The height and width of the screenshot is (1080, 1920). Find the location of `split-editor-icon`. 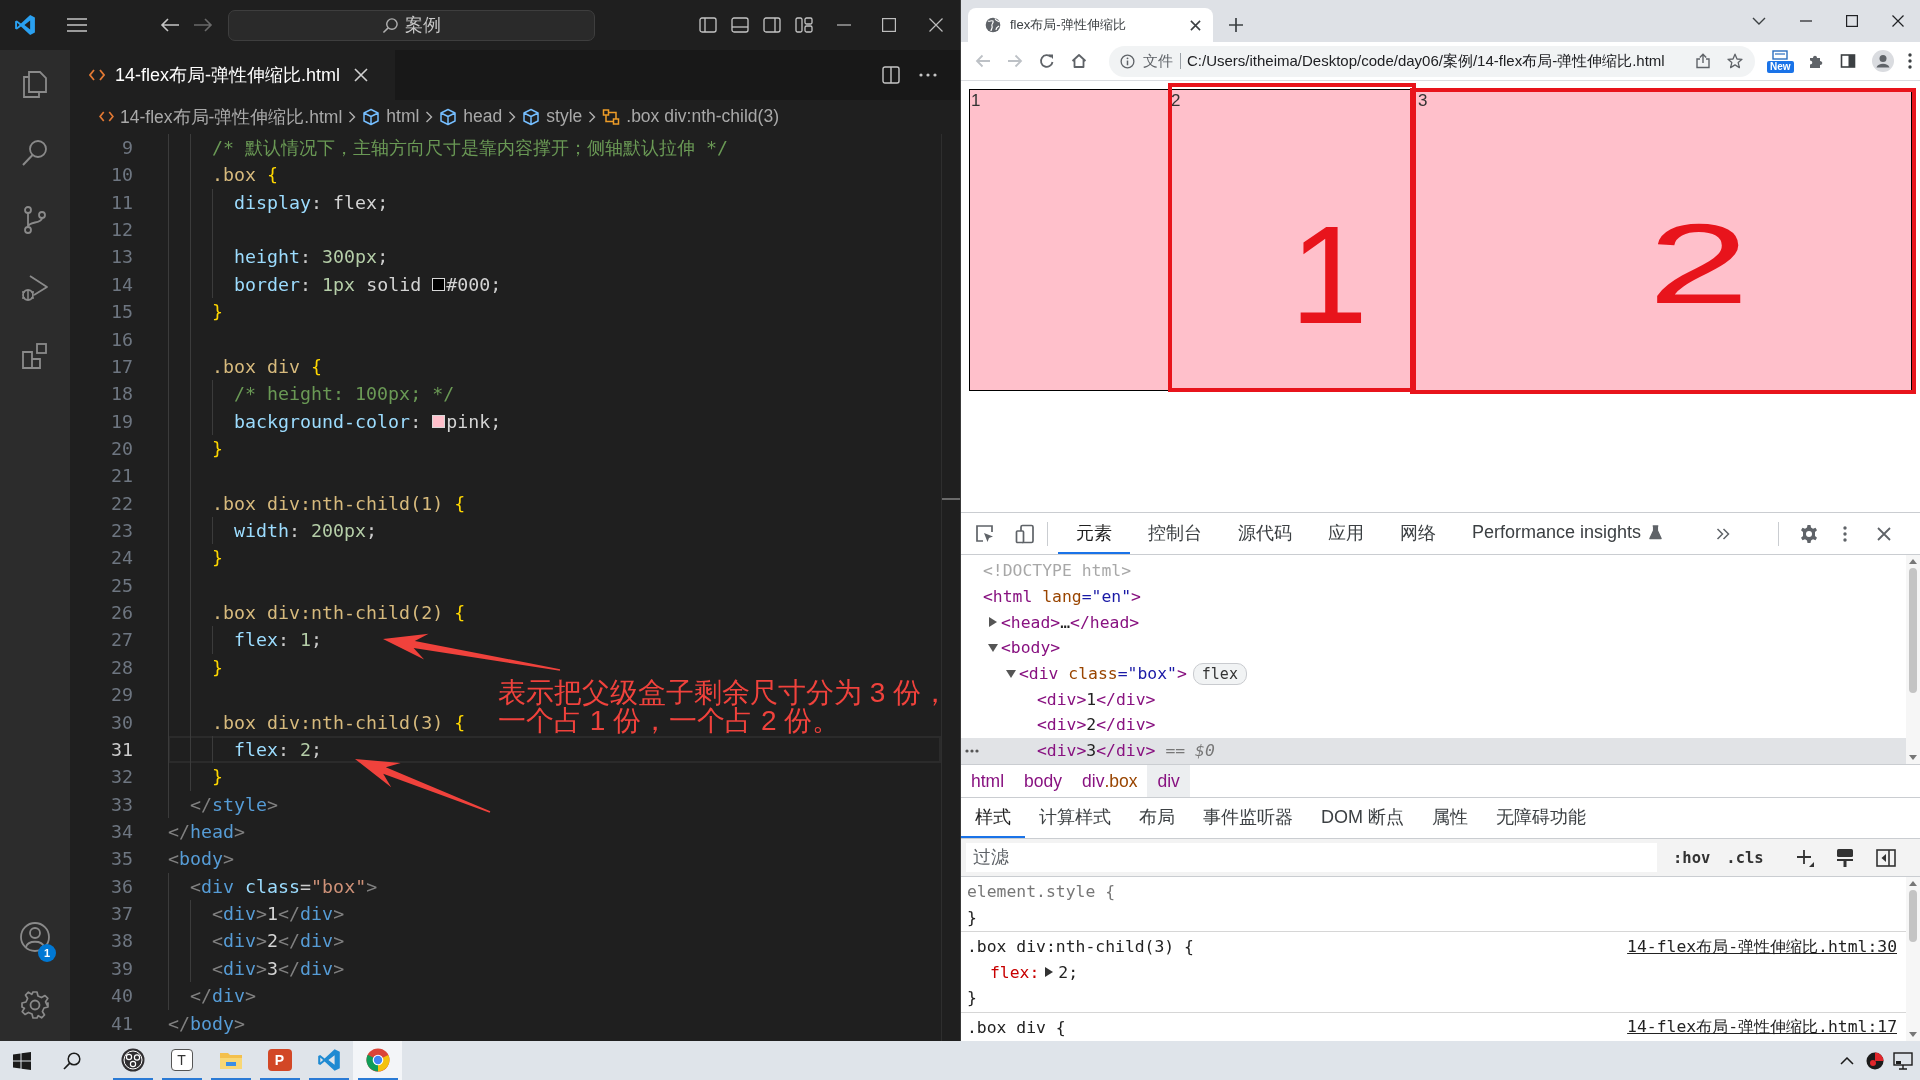

split-editor-icon is located at coordinates (891, 75).